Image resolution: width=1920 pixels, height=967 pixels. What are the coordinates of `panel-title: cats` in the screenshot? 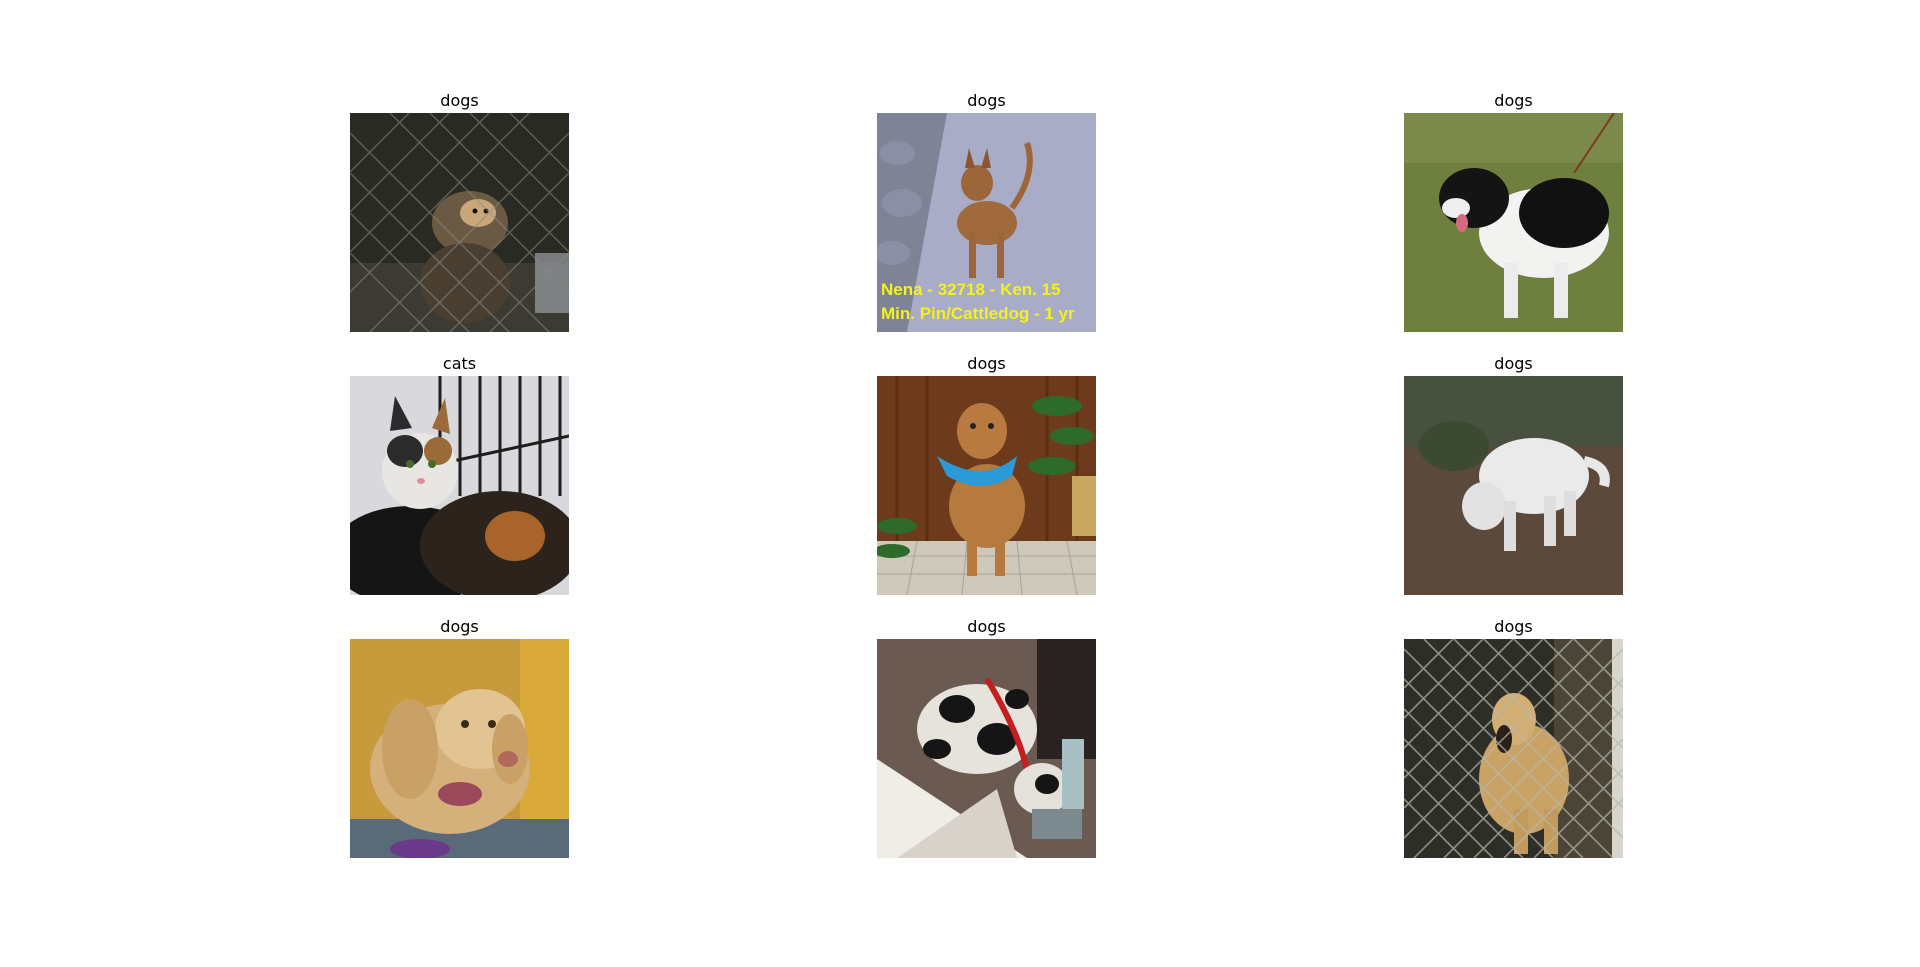 It's located at (459, 363).